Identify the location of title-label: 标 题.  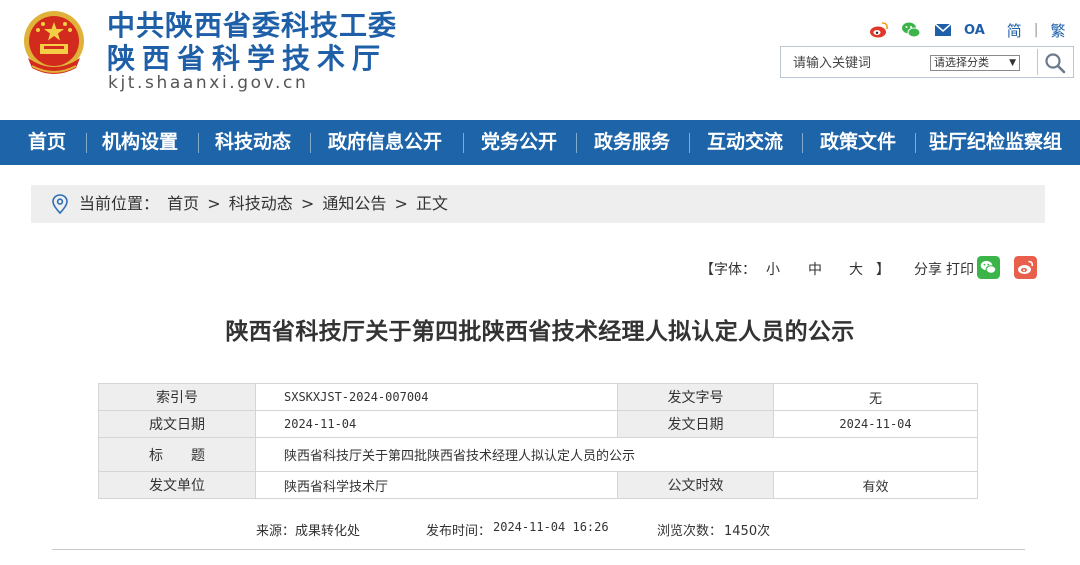
(177, 454).